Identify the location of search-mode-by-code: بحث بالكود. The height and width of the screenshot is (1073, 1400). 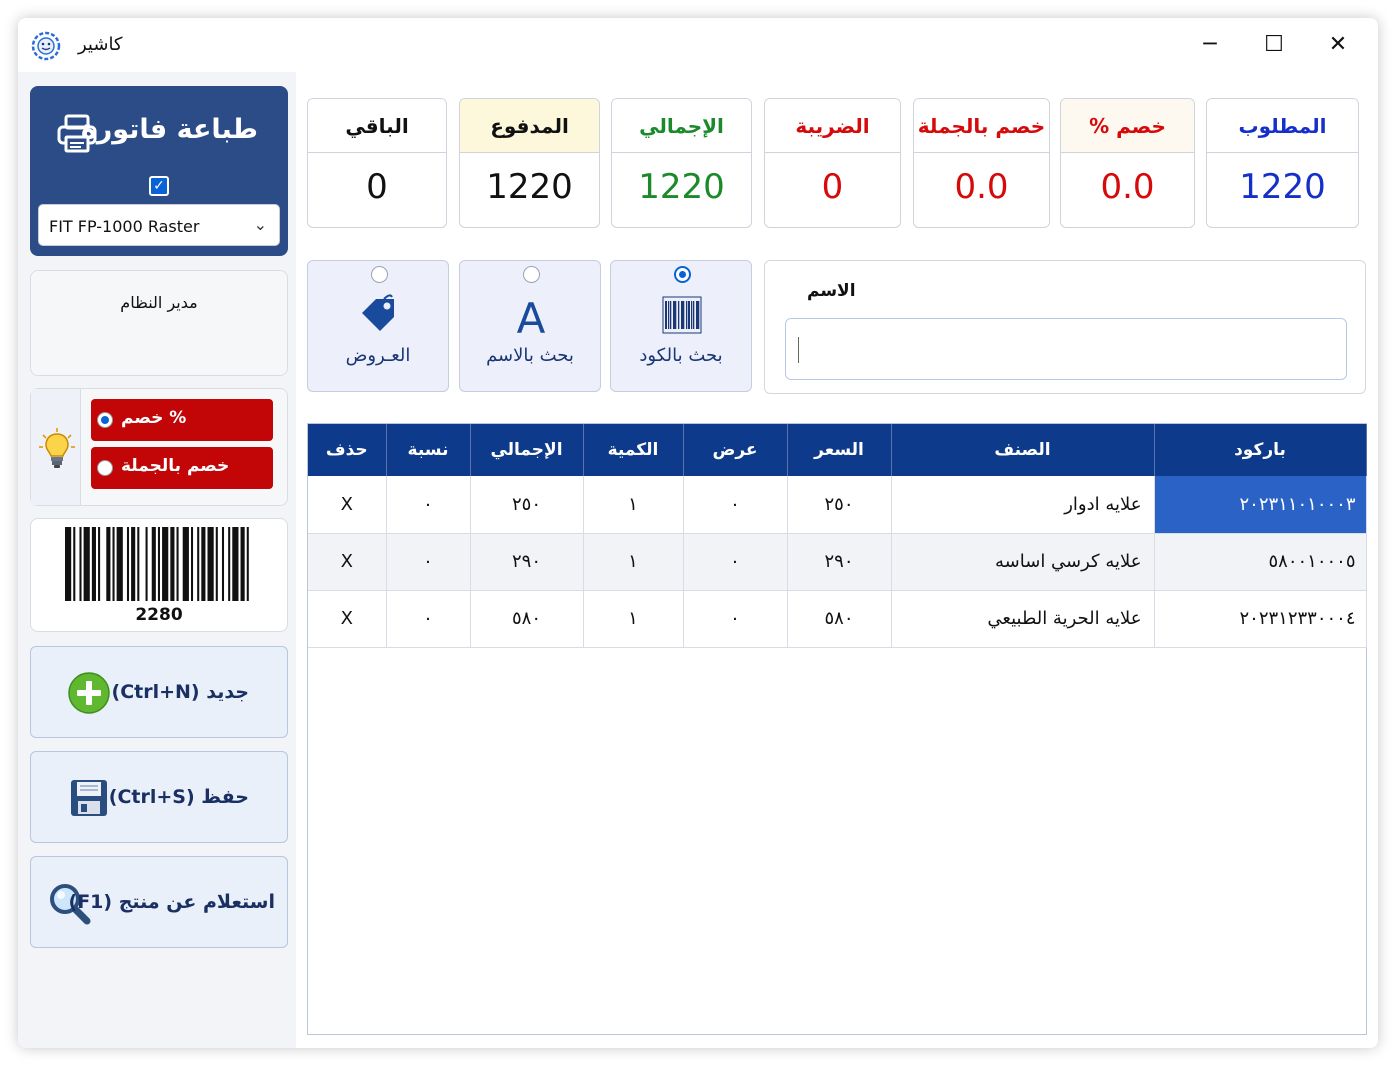
(681, 326).